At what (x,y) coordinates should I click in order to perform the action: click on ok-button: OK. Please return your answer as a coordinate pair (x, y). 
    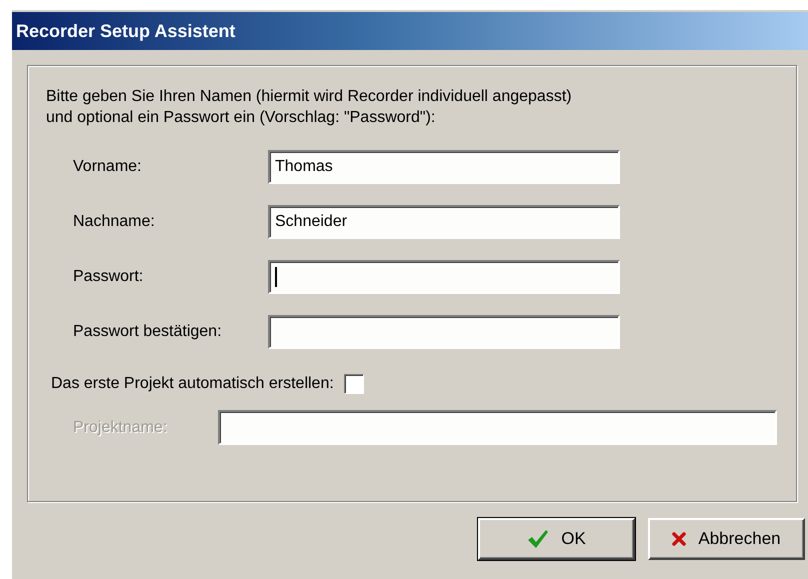
    Looking at the image, I should click on (556, 539).